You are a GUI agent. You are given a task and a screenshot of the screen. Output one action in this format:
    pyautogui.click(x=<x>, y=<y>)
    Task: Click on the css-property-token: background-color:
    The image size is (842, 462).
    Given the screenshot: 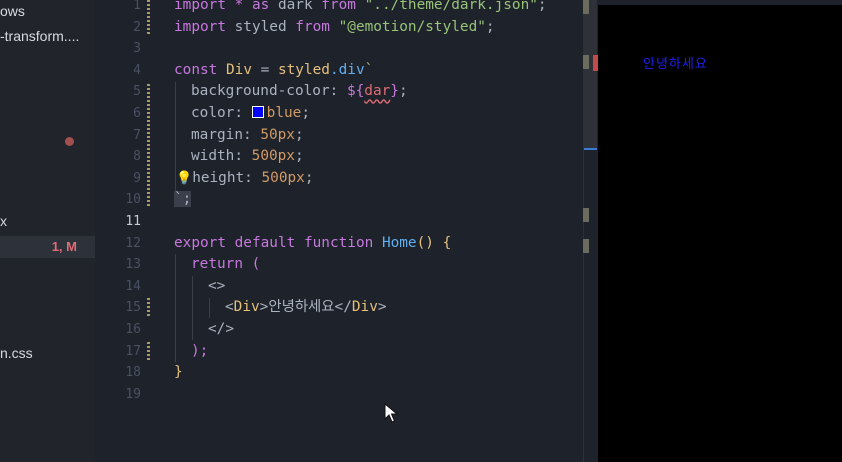 What is the action you would take?
    pyautogui.click(x=269, y=91)
    